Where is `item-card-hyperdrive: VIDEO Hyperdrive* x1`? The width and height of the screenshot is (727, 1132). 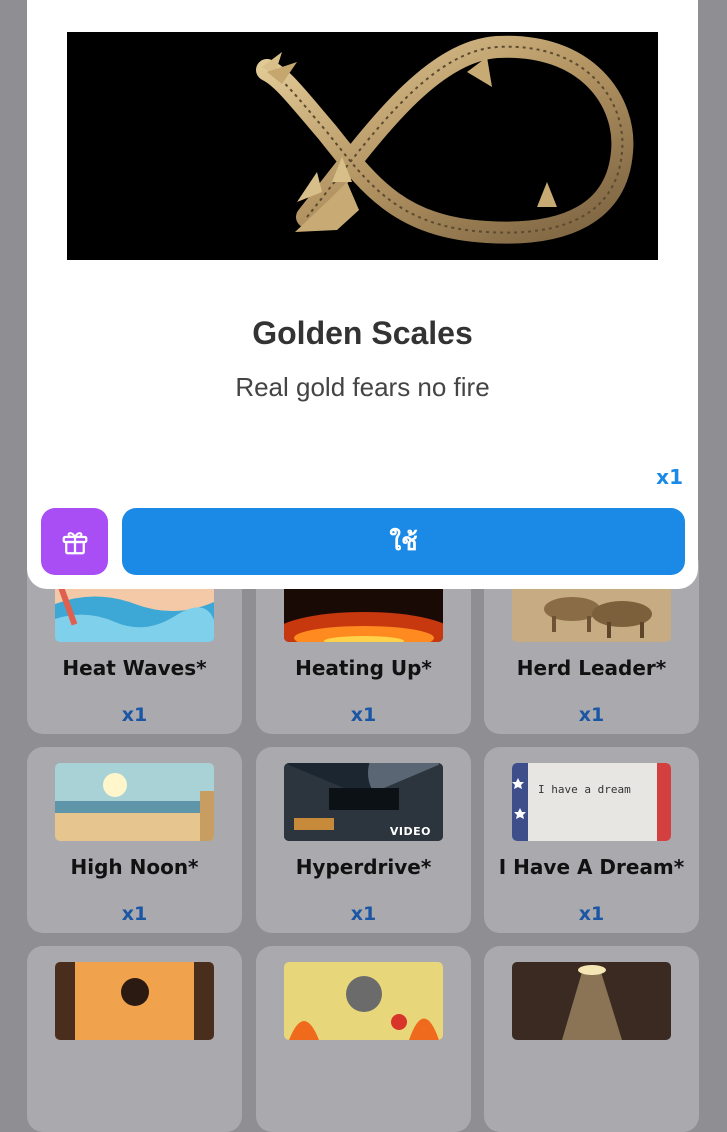 item-card-hyperdrive: VIDEO Hyperdrive* x1 is located at coordinates (363, 840).